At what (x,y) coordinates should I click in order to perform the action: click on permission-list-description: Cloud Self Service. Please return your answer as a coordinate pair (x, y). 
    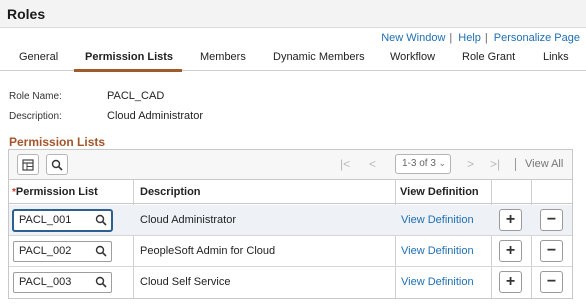
    Looking at the image, I should click on (185, 282).